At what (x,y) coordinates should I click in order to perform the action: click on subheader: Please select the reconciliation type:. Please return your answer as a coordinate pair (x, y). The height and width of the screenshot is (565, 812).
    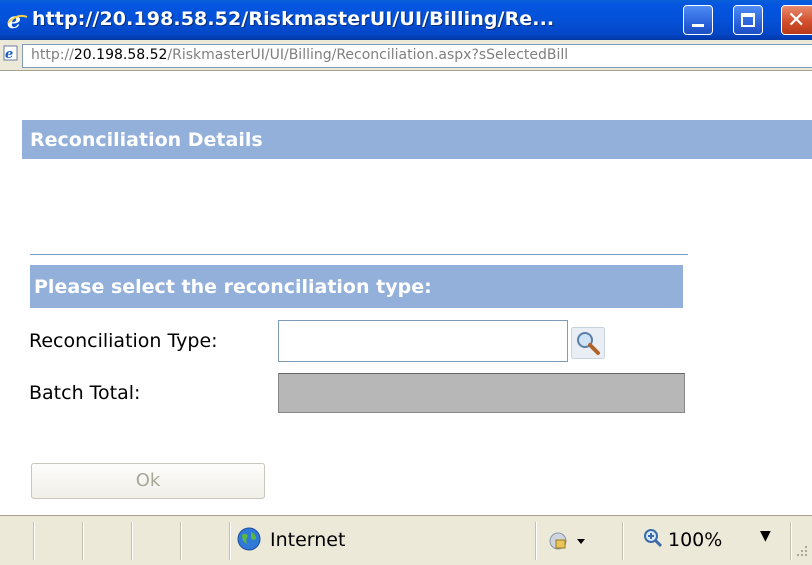
    Looking at the image, I should click on (356, 286).